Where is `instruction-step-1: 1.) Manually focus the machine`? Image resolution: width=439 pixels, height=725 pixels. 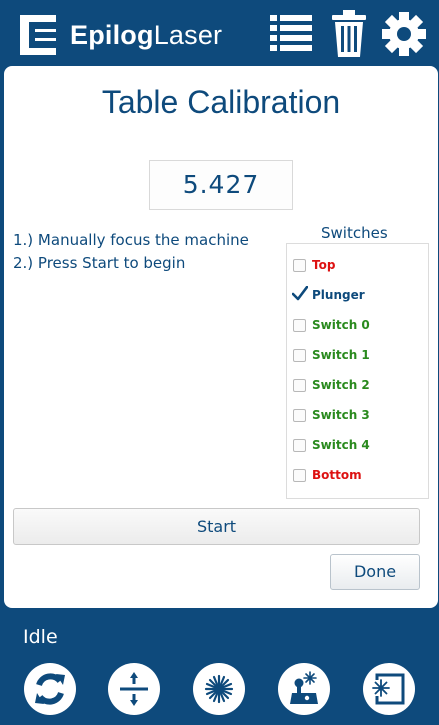
instruction-step-1: 1.) Manually focus the machine is located at coordinates (131, 240).